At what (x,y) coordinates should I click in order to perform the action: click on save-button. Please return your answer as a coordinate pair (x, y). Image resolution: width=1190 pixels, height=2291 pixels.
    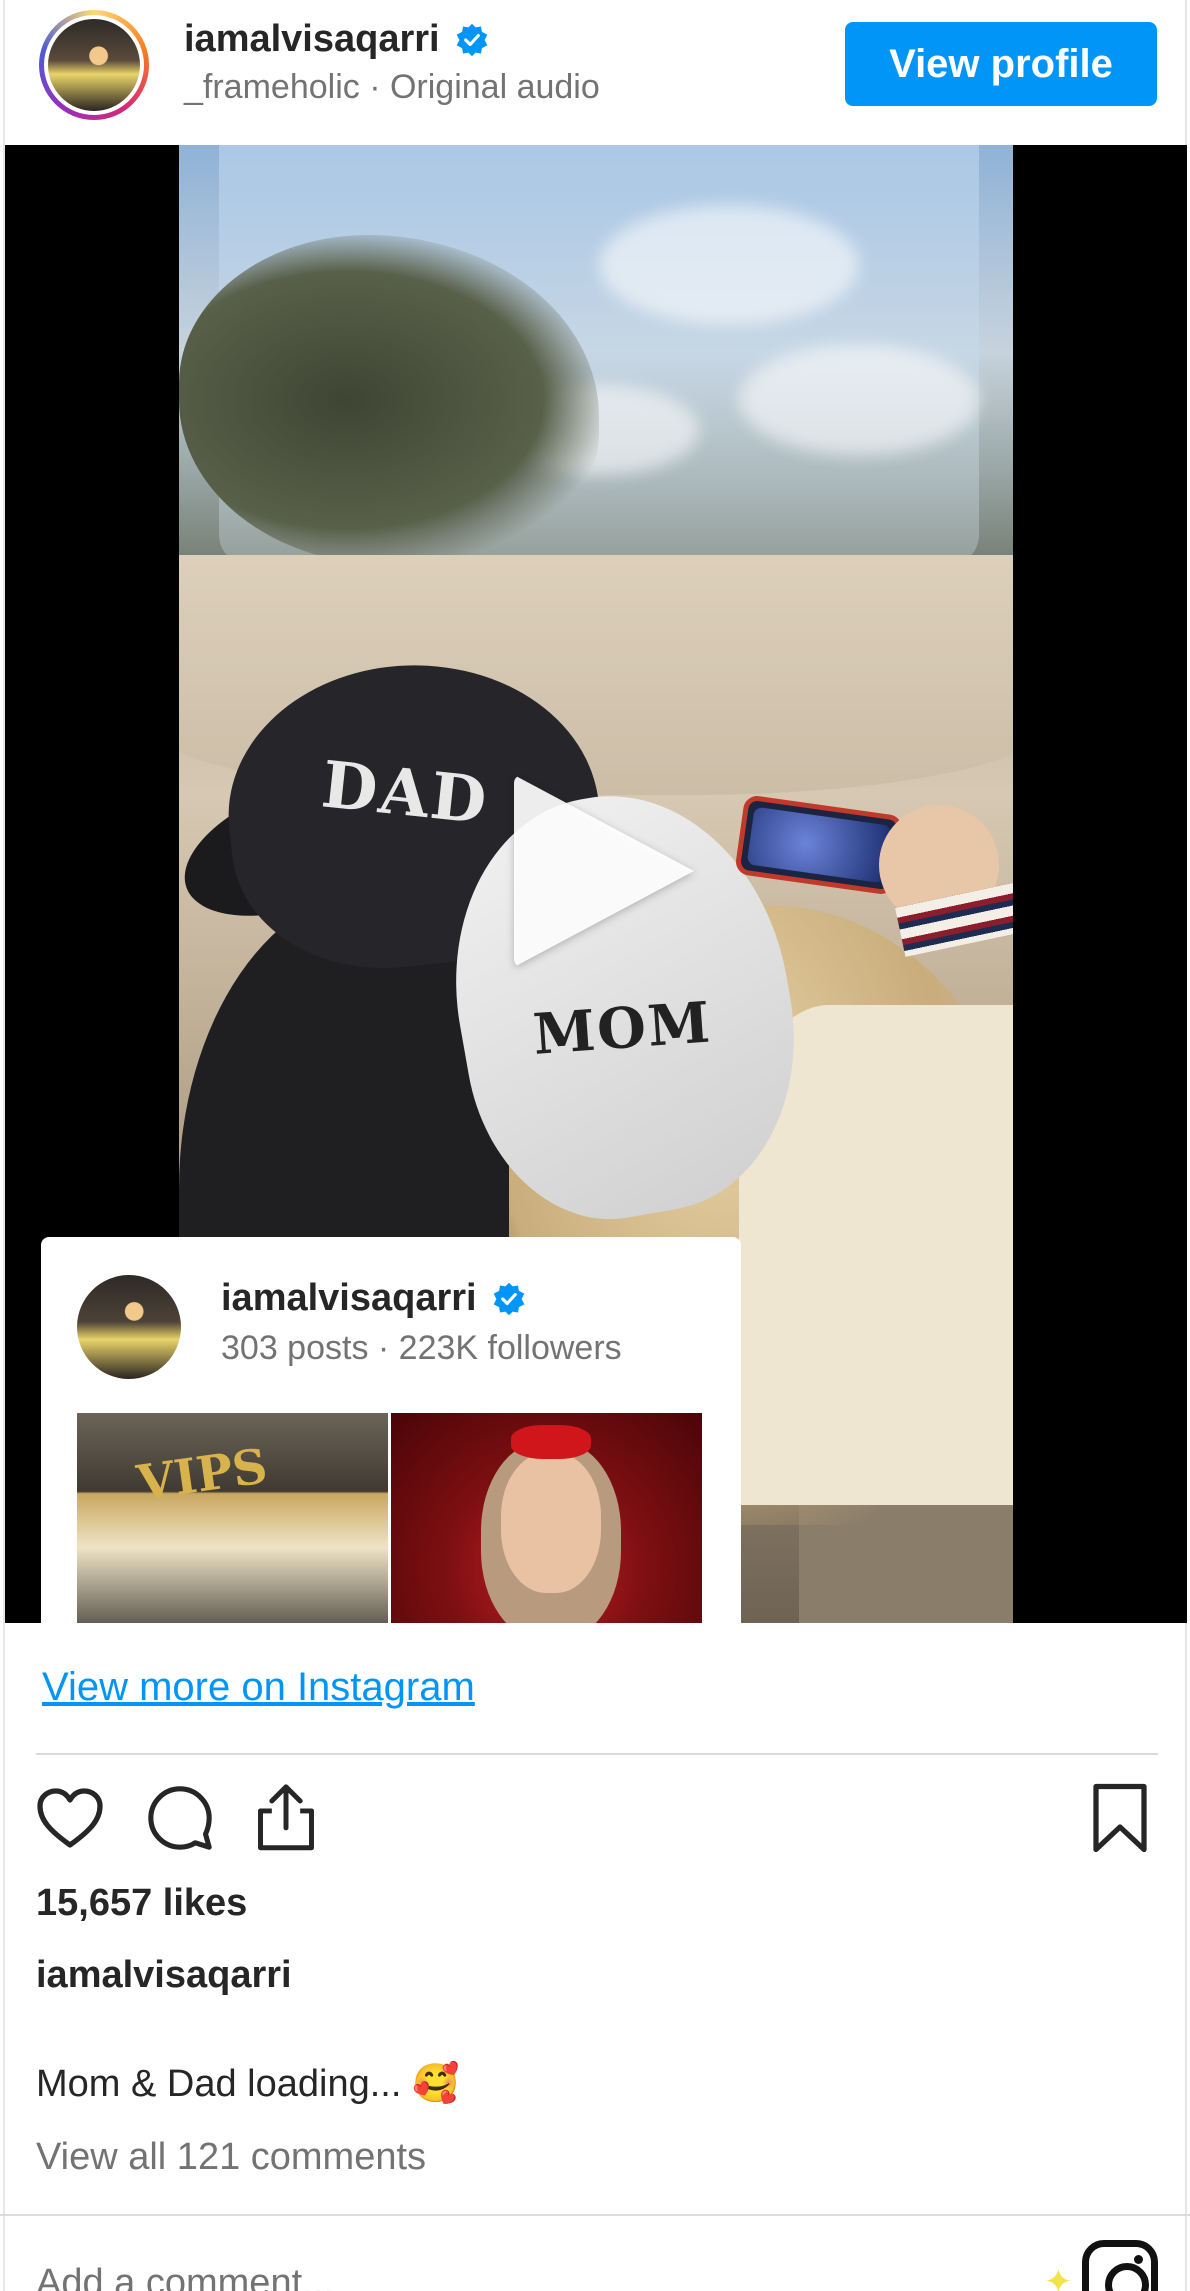
    Looking at the image, I should click on (1120, 1818).